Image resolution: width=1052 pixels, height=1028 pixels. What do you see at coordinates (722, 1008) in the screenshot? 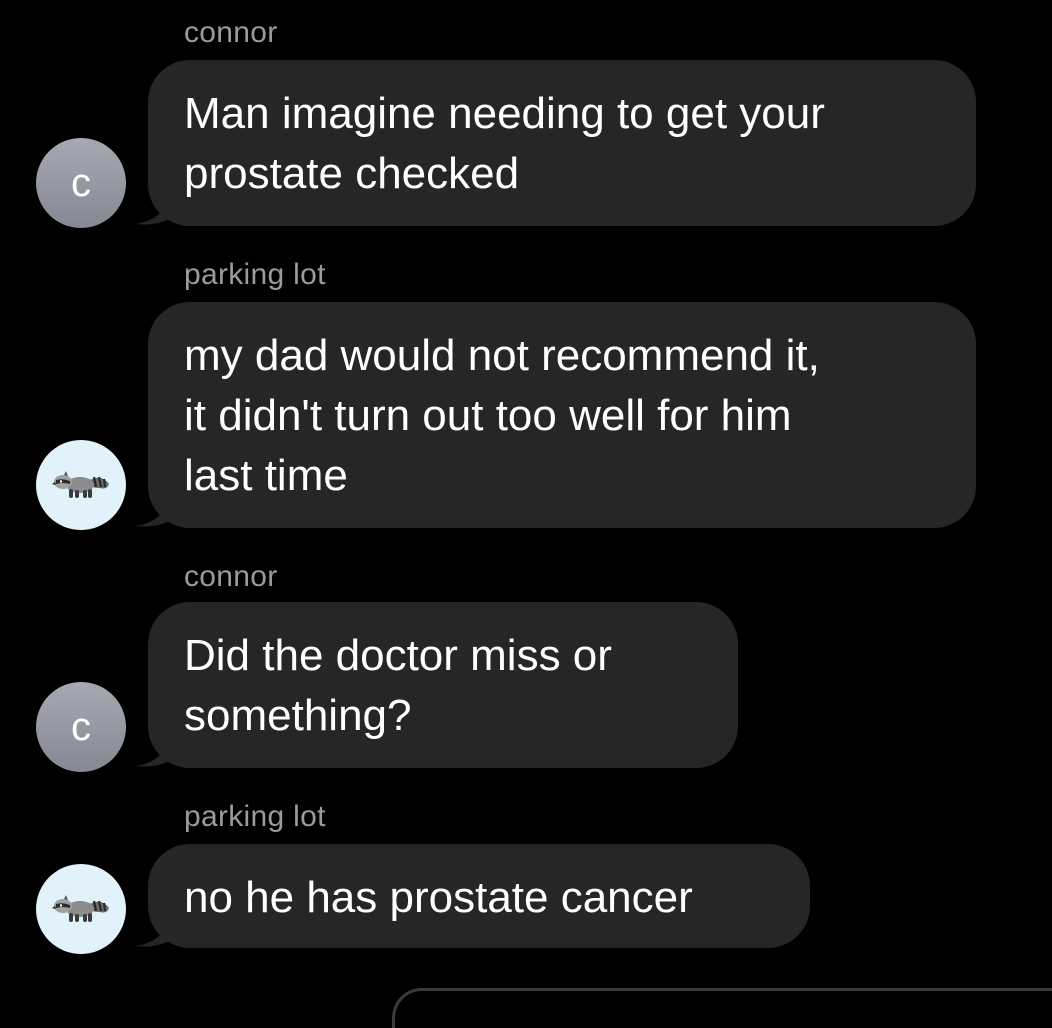
I see `message-input-edge` at bounding box center [722, 1008].